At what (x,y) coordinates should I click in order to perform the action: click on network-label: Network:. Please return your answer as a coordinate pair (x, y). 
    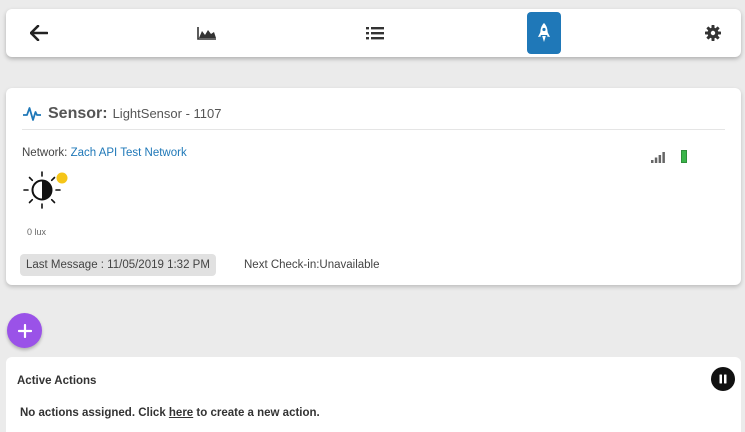
    Looking at the image, I should click on (45, 153).